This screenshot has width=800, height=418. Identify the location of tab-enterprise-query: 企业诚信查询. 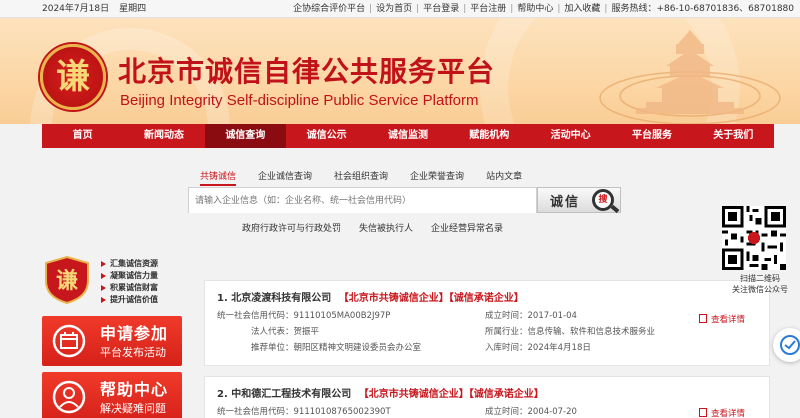
(285, 175).